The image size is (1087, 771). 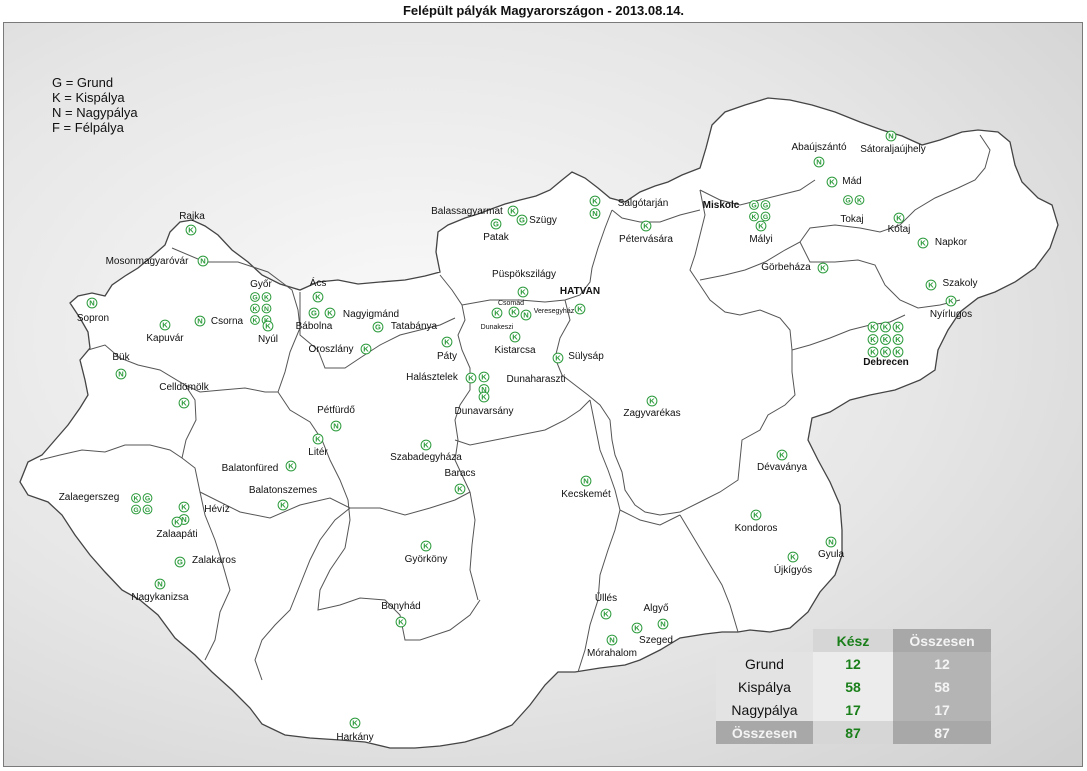 I want to click on place-label-hatvan: HATVAN, so click(x=580, y=291).